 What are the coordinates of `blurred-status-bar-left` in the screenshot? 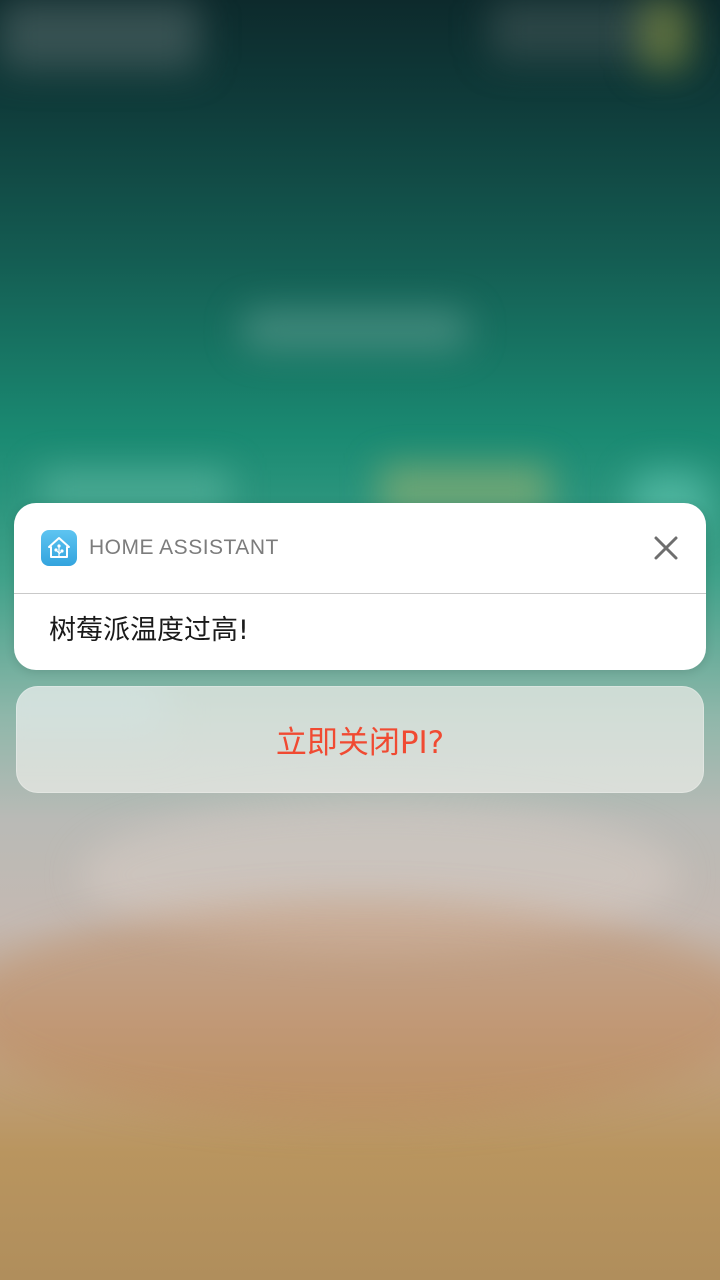 It's located at (100, 35).